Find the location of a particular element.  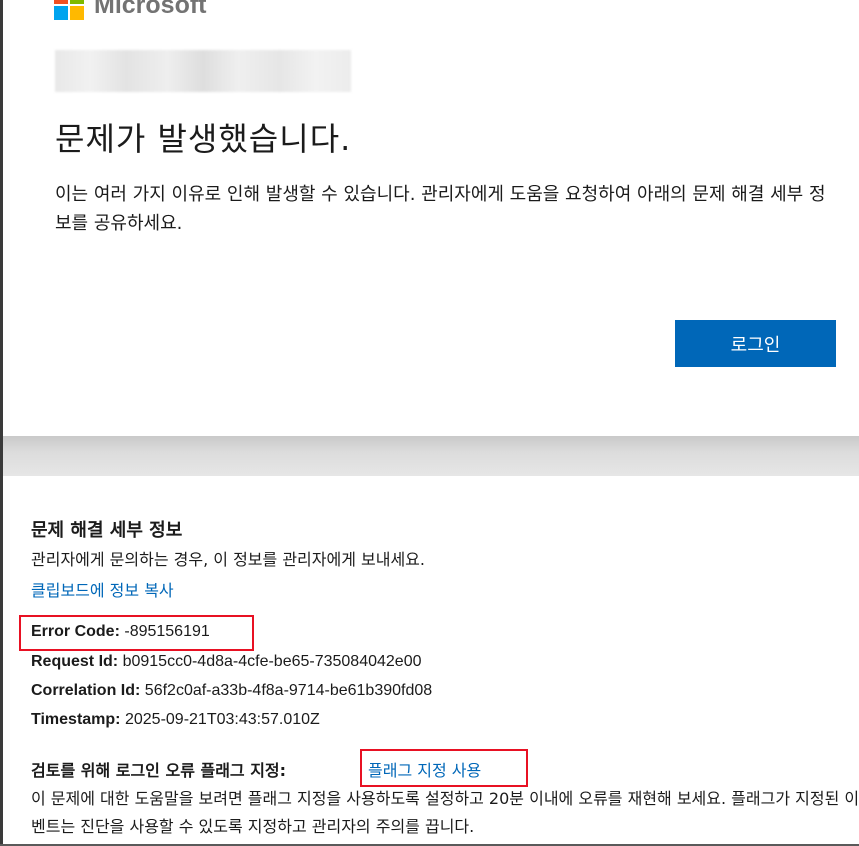

logo-green-square is located at coordinates (77, 2).